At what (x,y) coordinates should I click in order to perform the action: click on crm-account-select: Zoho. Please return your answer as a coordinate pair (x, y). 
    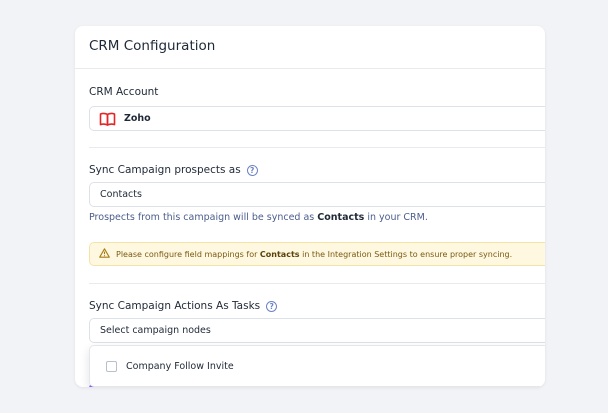
    Looking at the image, I should click on (317, 118).